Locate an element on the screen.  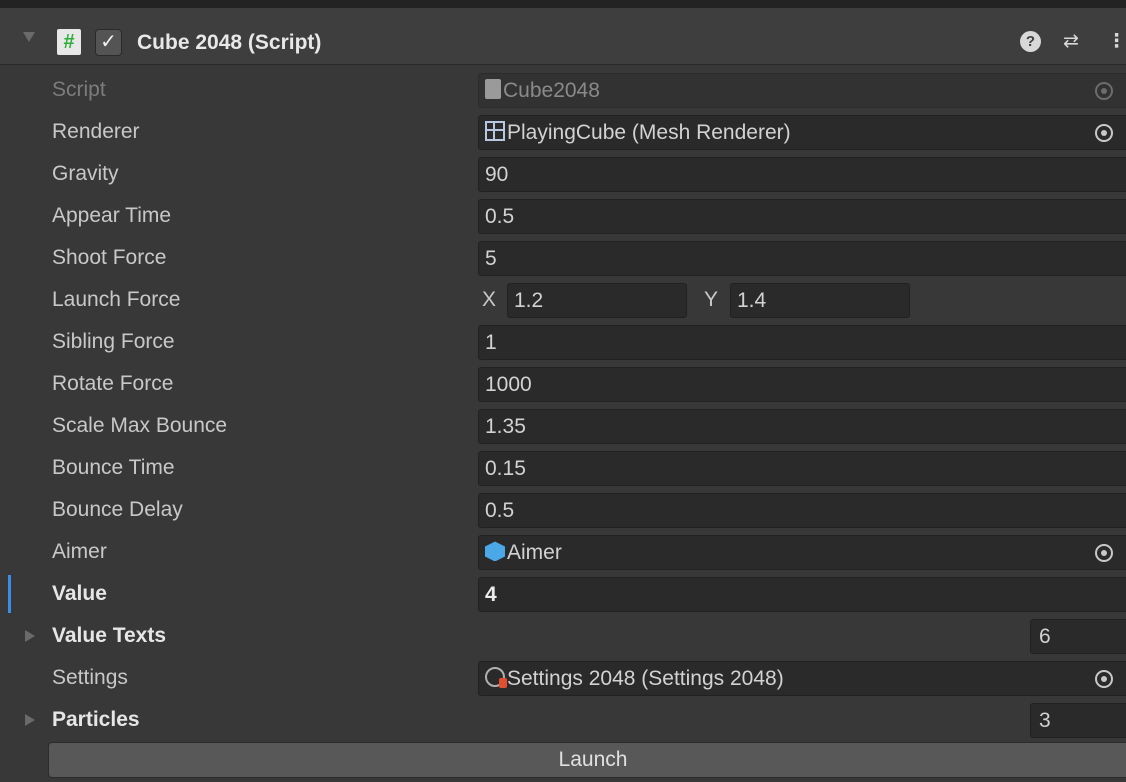
field-label-gravity: Gravity is located at coordinates (85, 173).